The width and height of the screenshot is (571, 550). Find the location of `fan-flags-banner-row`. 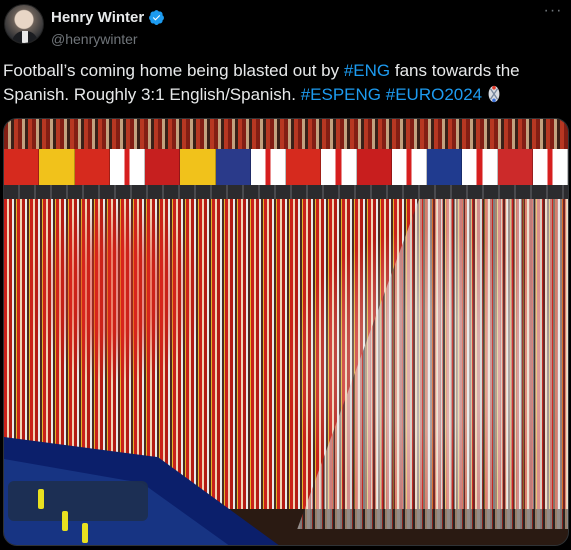

fan-flags-banner-row is located at coordinates (286, 167).